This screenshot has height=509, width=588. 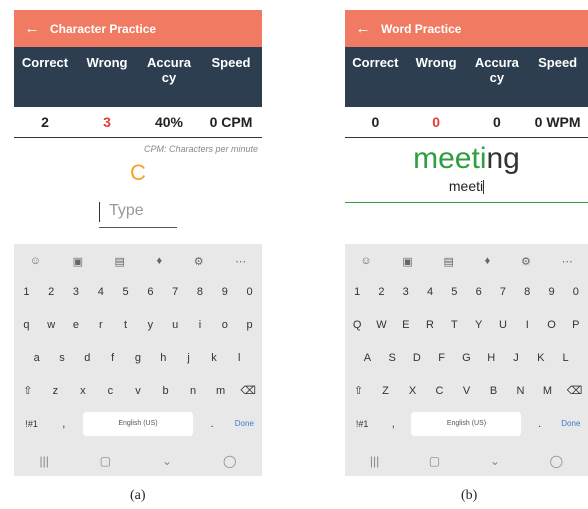 I want to click on key: T, so click(x=454, y=325).